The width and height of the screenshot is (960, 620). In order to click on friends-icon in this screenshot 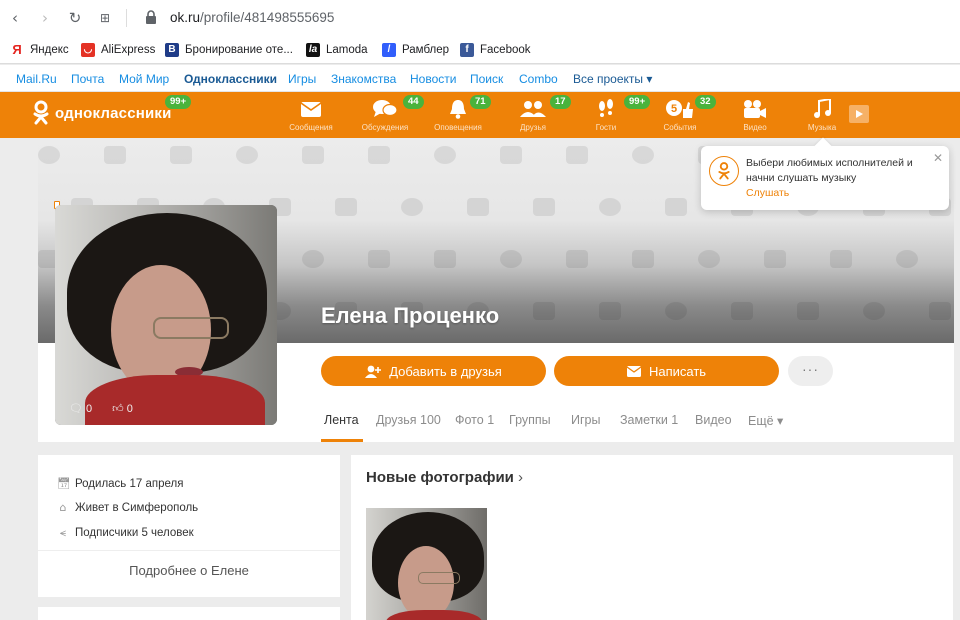, I will do `click(533, 109)`.